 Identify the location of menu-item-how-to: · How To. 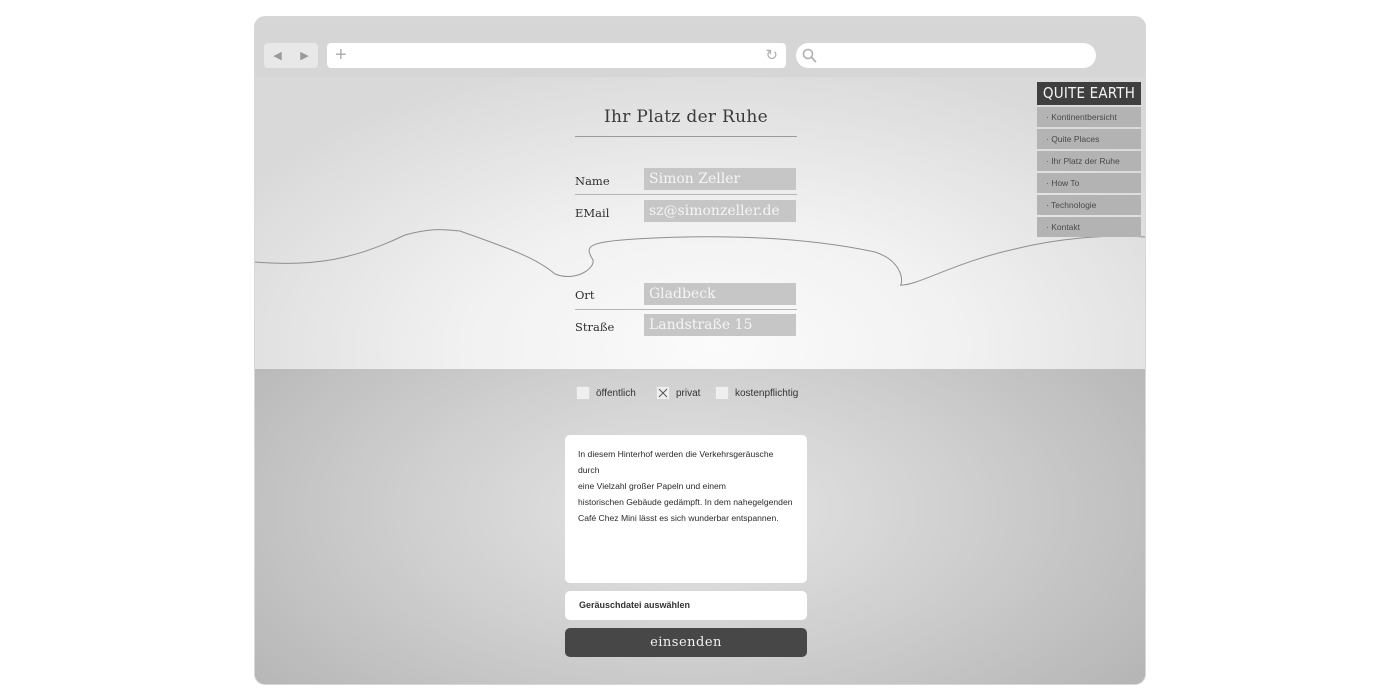
(1089, 183).